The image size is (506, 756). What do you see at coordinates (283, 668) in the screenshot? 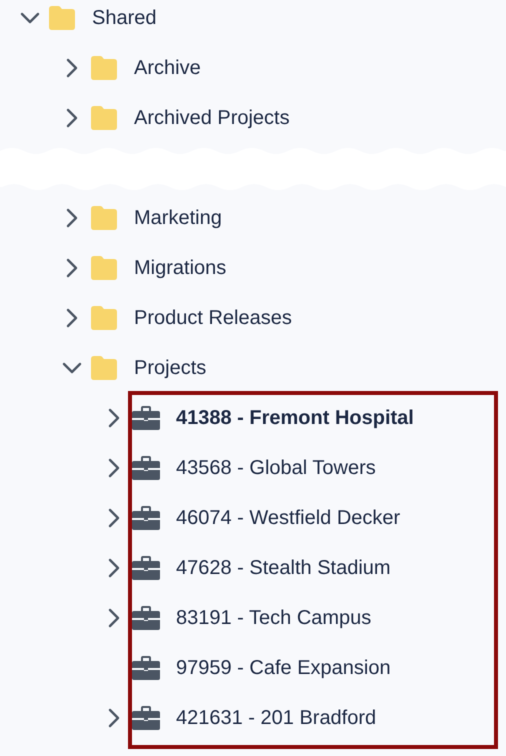
I see `project-name: 97959 - Cafe Expansion` at bounding box center [283, 668].